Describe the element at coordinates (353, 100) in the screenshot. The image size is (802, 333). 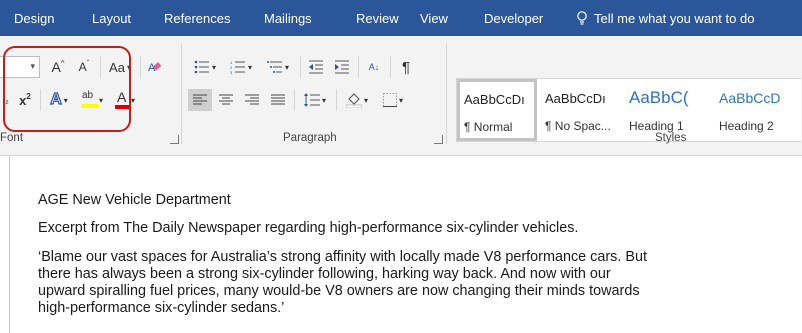
I see `paint-bucket-icon` at that location.